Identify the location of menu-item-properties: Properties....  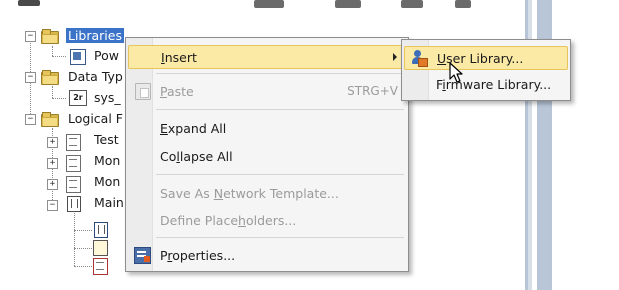
(267, 255).